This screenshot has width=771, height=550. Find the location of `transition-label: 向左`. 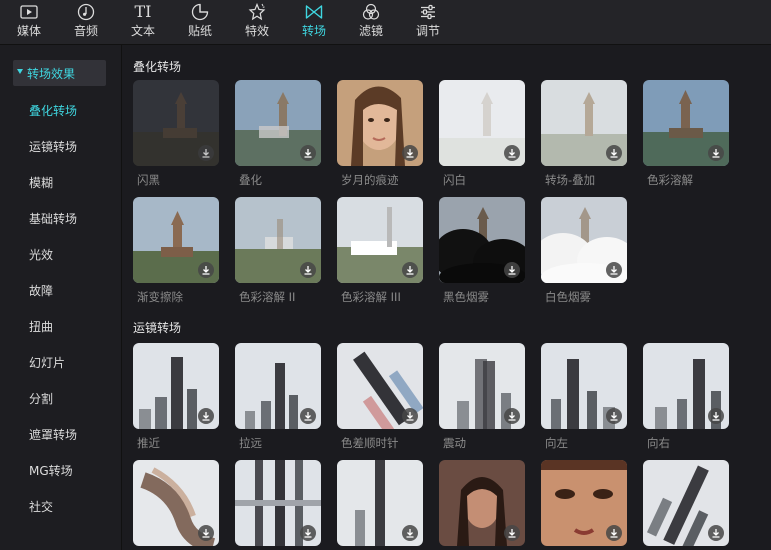

transition-label: 向左 is located at coordinates (556, 443).